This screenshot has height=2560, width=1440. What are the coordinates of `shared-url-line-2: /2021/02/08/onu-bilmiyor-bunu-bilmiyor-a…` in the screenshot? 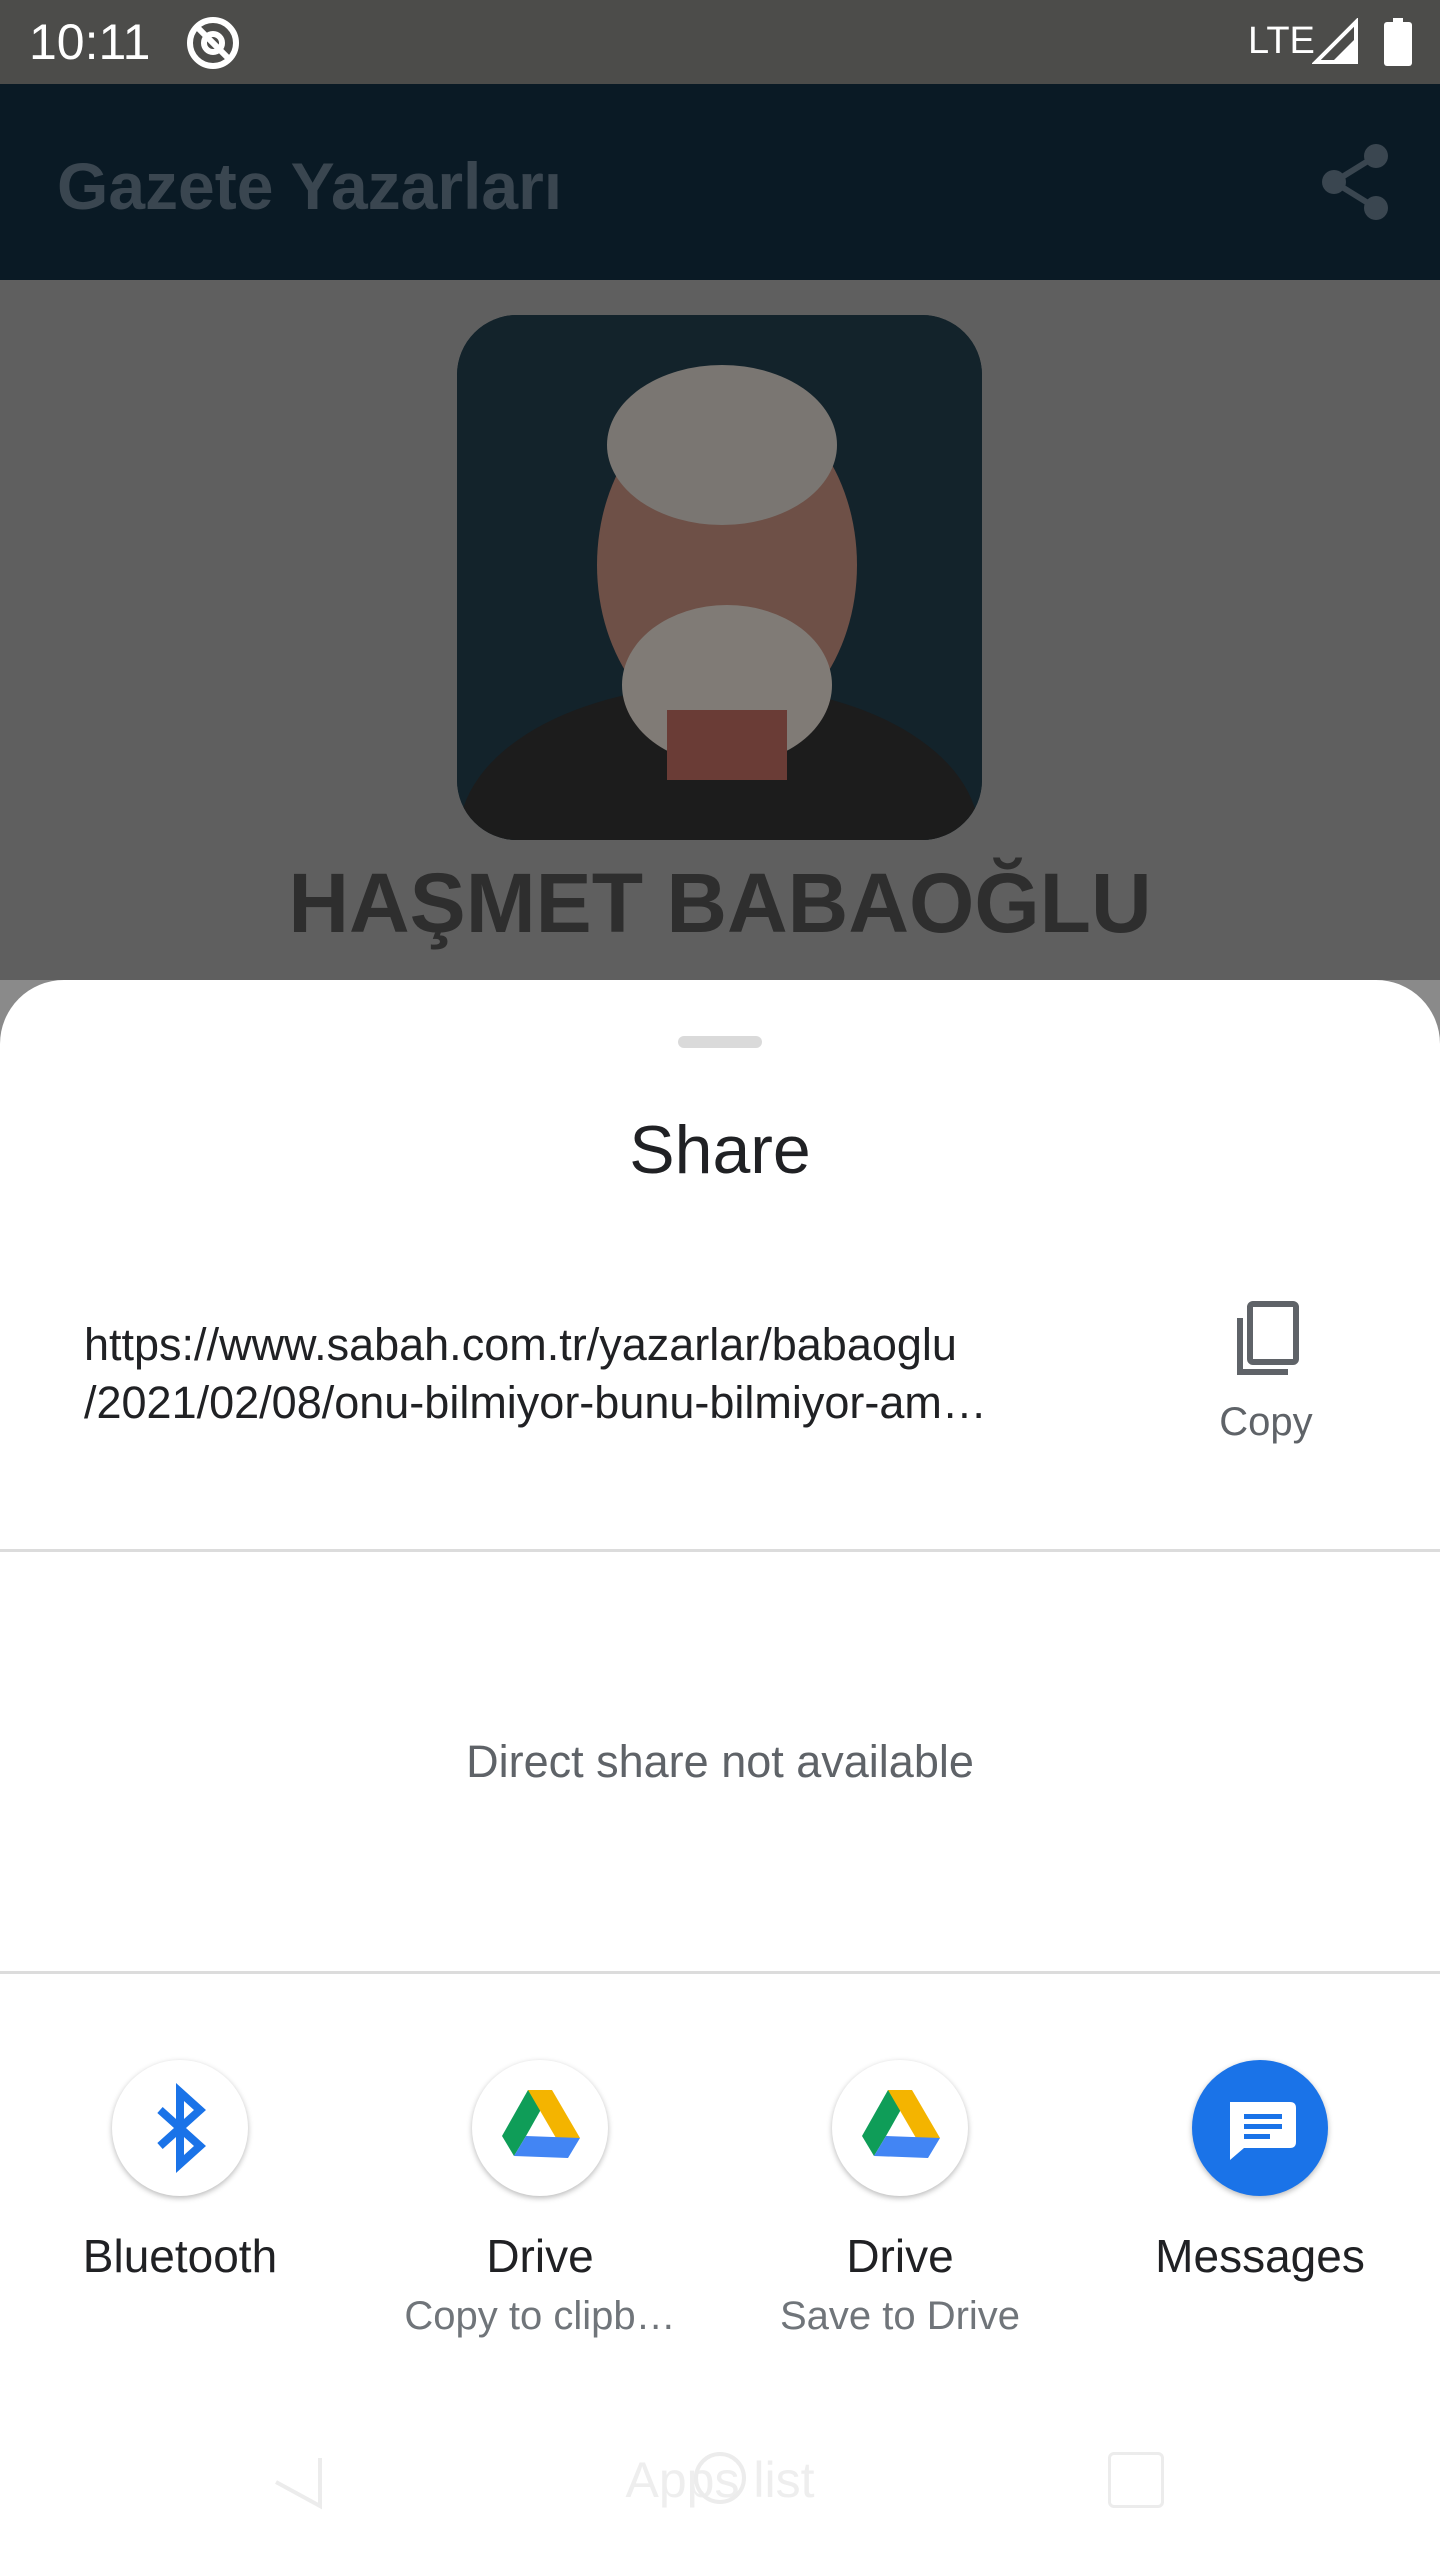 It's located at (535, 1402).